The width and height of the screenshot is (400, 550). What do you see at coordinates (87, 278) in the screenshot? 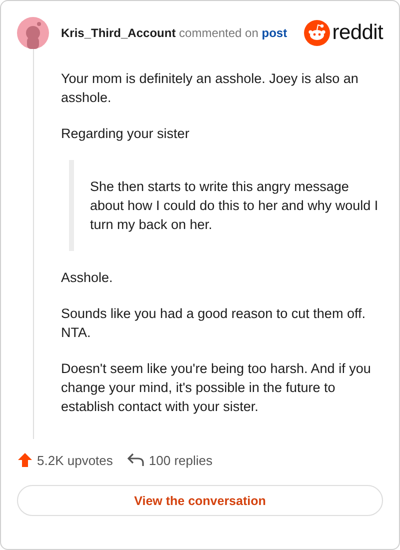
I see `comment-paragraph: Asshole.` at bounding box center [87, 278].